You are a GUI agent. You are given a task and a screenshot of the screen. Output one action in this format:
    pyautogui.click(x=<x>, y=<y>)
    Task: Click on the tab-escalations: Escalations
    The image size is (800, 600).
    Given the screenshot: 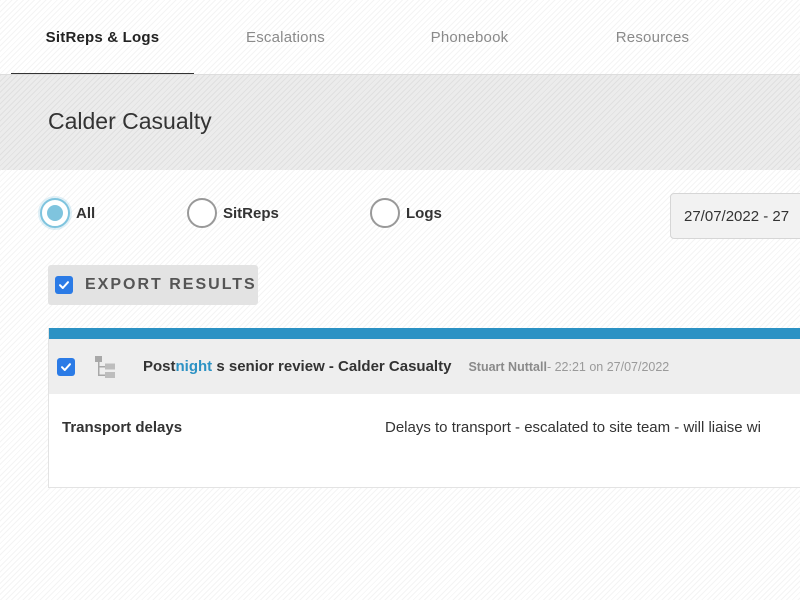 What is the action you would take?
    pyautogui.click(x=285, y=37)
    